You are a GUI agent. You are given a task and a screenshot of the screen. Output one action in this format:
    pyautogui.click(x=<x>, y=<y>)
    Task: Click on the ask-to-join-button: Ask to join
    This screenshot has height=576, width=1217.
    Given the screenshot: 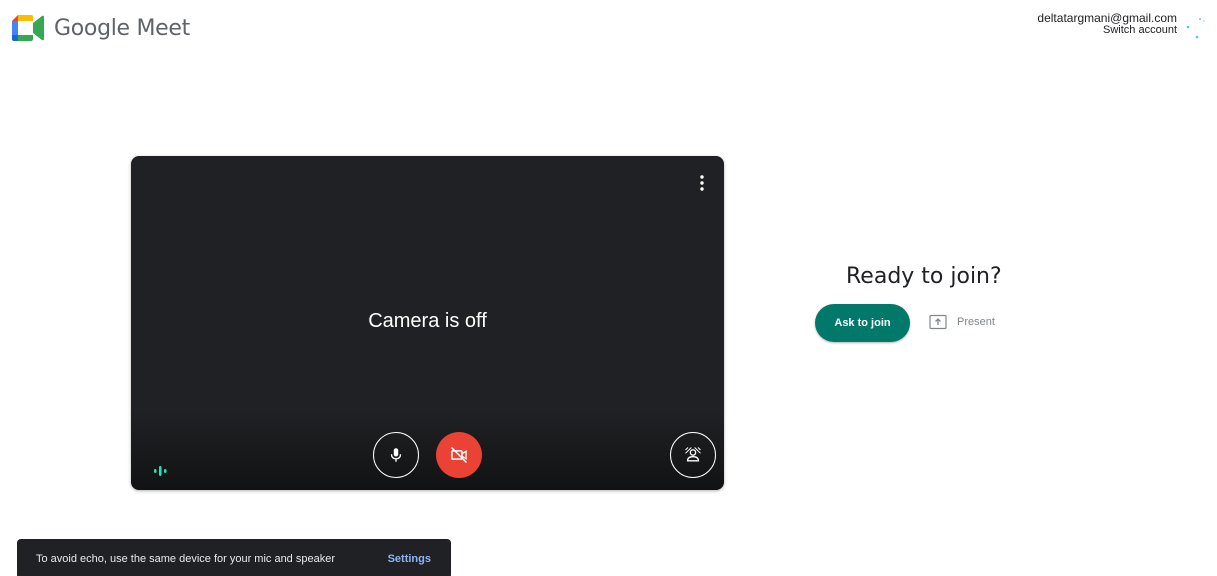 What is the action you would take?
    pyautogui.click(x=862, y=323)
    